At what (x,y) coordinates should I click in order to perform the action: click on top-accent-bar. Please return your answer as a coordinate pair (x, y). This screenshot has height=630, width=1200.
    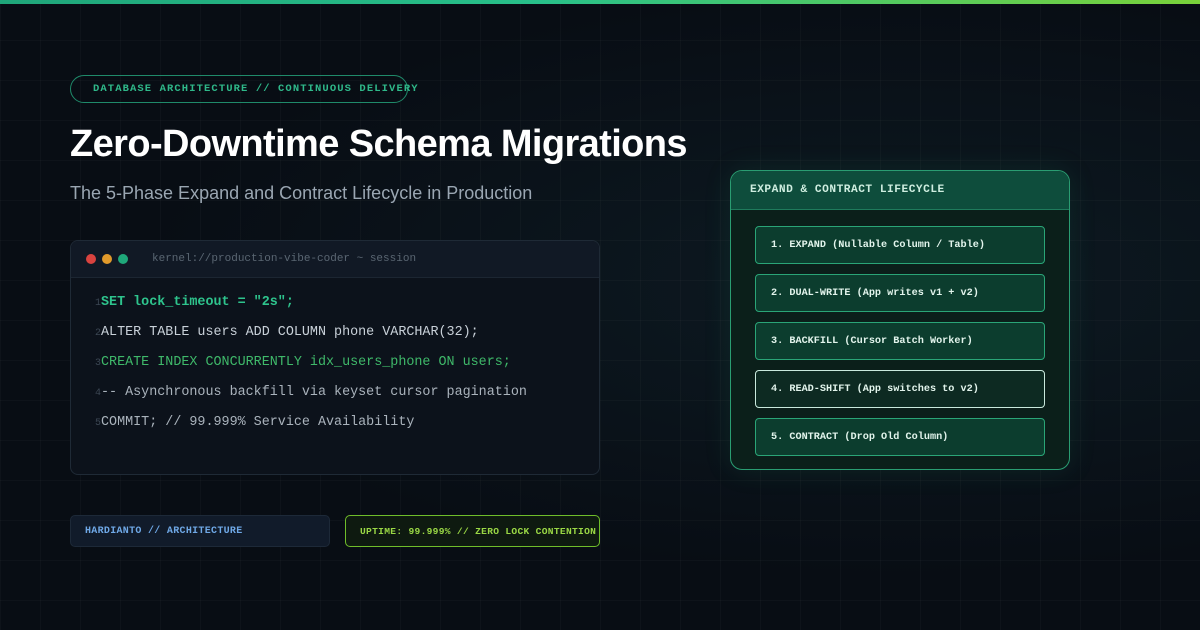
    Looking at the image, I should click on (600, 2).